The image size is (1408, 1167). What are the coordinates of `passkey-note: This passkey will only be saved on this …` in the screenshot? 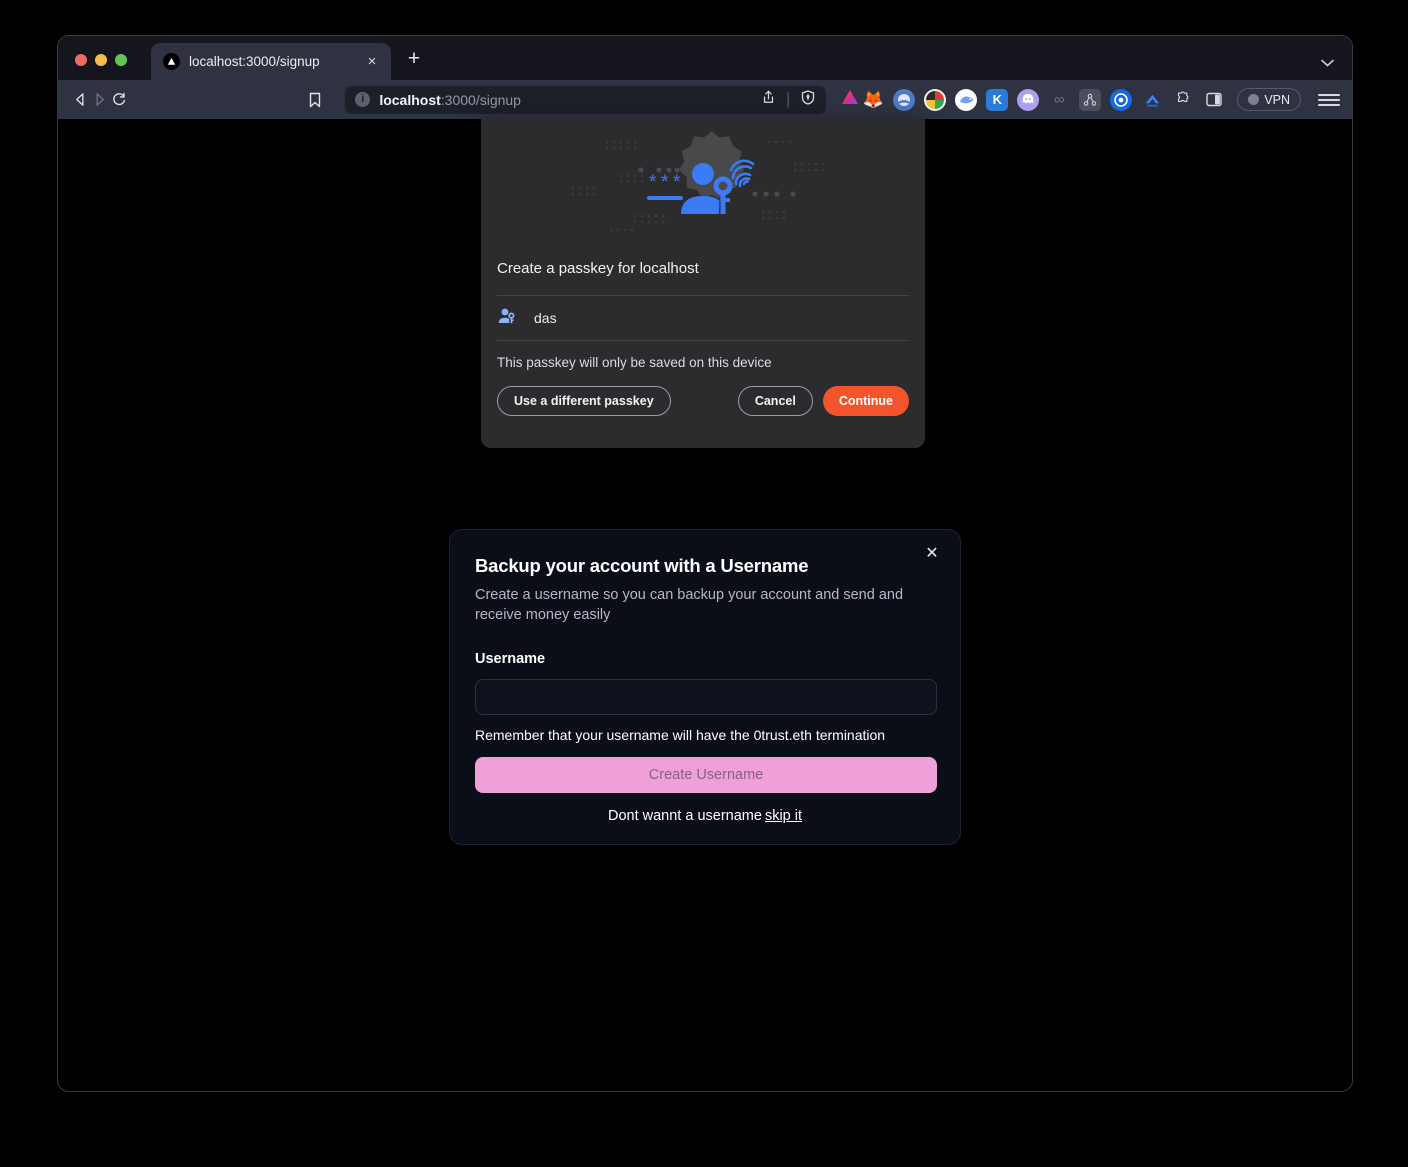 It's located at (634, 362).